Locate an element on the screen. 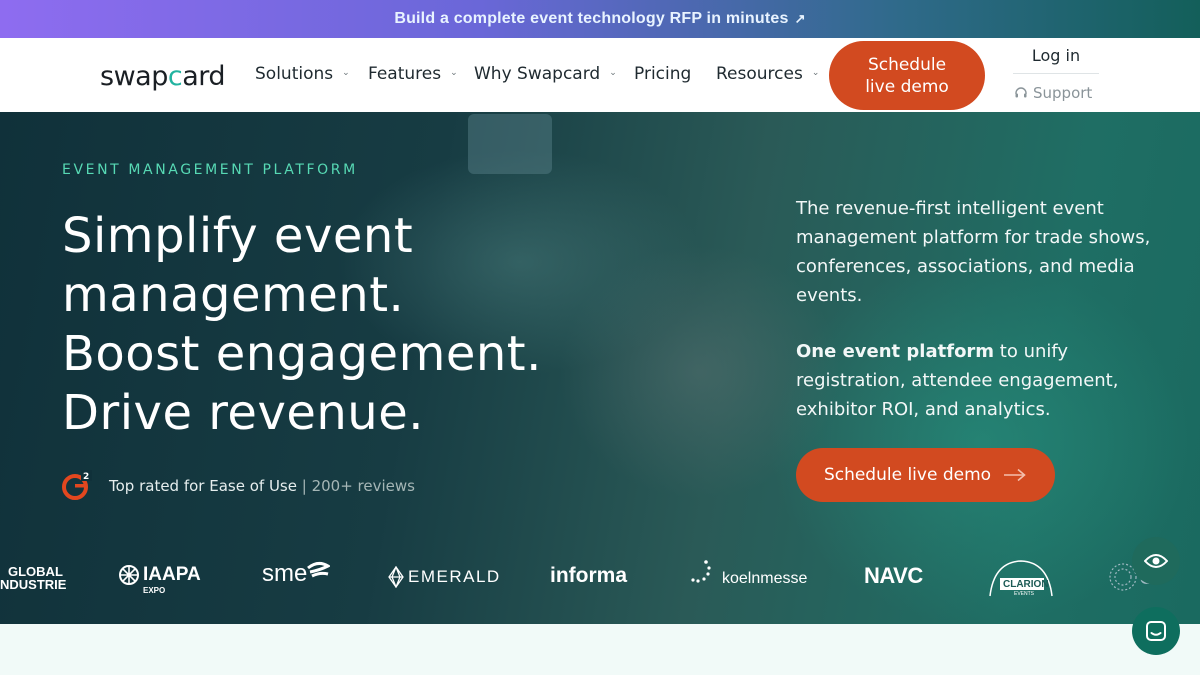 This screenshot has height=675, width=1200. chat-button is located at coordinates (1156, 631).